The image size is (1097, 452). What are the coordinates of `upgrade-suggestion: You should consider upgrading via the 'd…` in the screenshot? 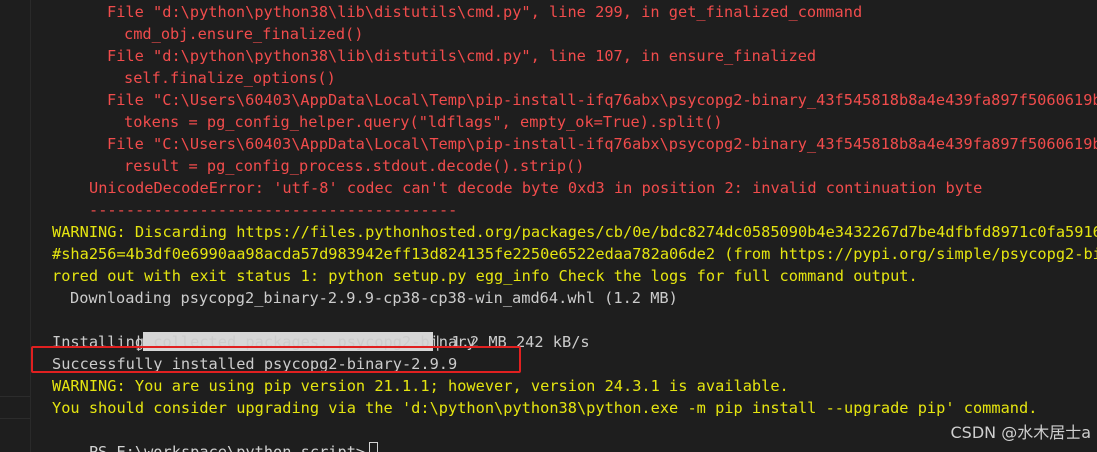 It's located at (545, 408).